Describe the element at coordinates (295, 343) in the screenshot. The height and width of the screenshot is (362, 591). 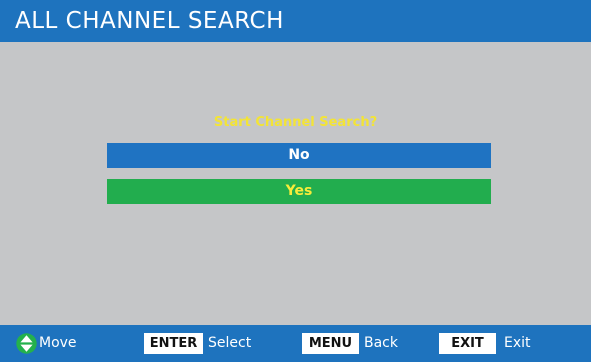
I see `footer-hint-bar: Move ENTER Select MENU Back EXIT Exit` at that location.